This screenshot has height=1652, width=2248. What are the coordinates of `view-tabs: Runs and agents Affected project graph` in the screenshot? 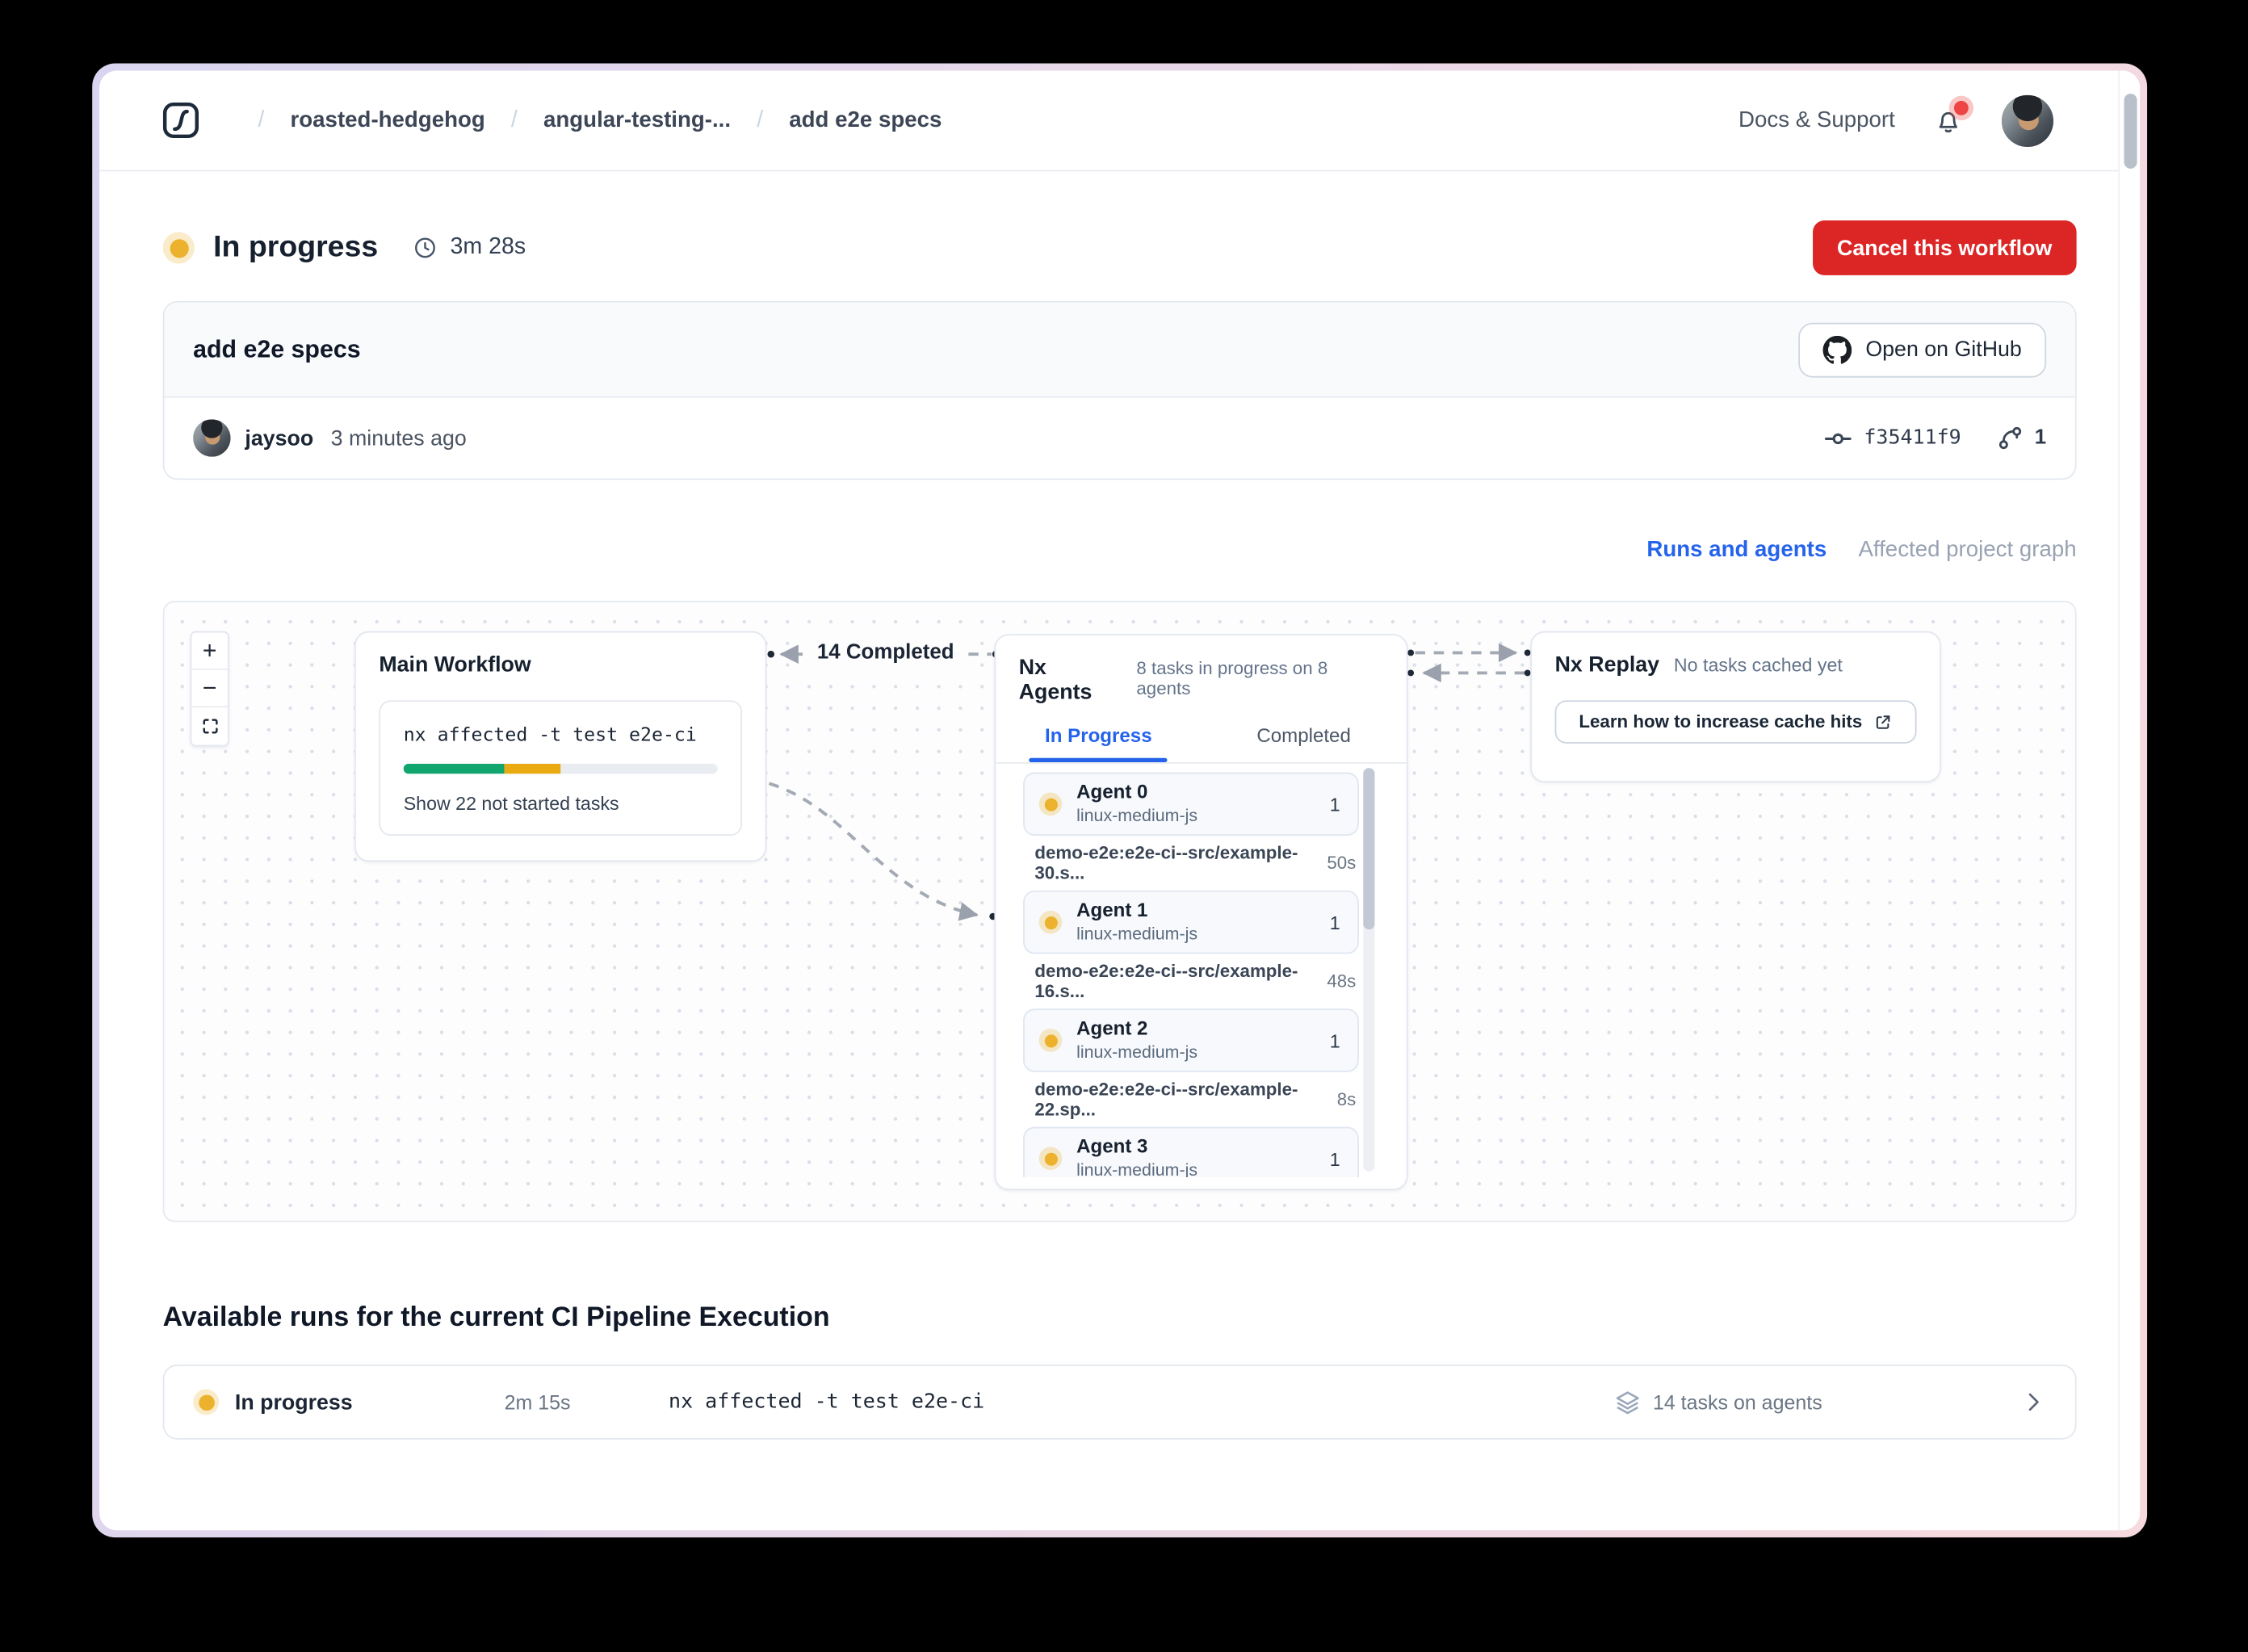 It's located at (1119, 551).